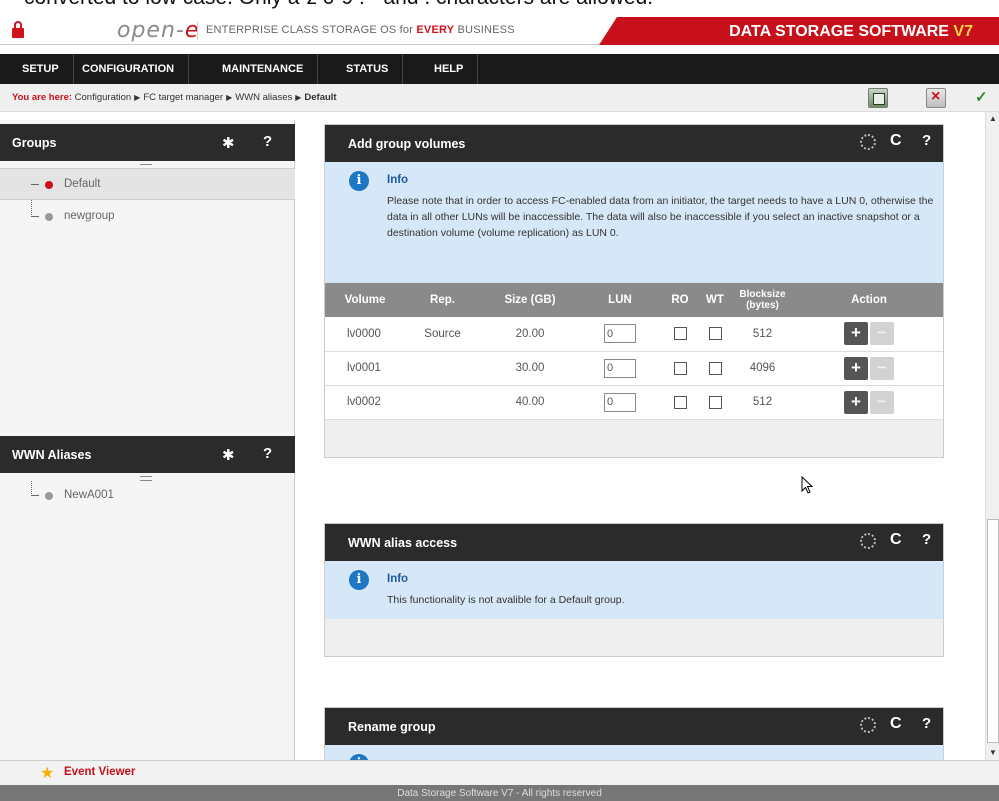 The image size is (999, 801). I want to click on column-header: Blocksize (bytes), so click(762, 300).